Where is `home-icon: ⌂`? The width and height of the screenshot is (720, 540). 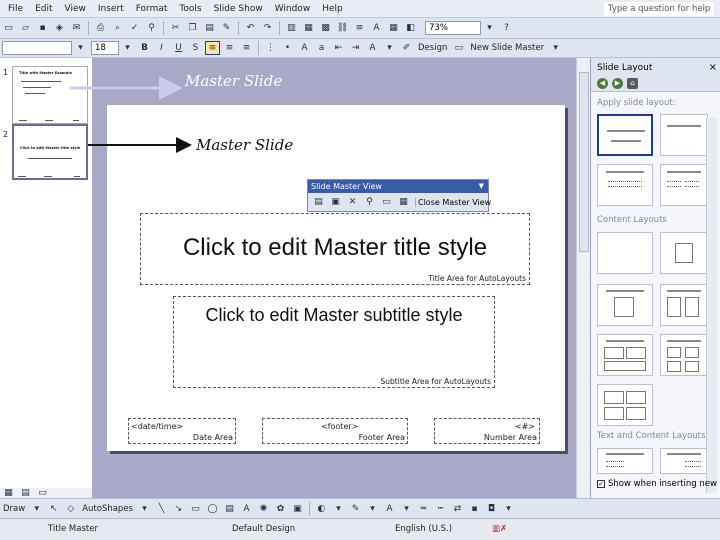
home-icon: ⌂ is located at coordinates (632, 83).